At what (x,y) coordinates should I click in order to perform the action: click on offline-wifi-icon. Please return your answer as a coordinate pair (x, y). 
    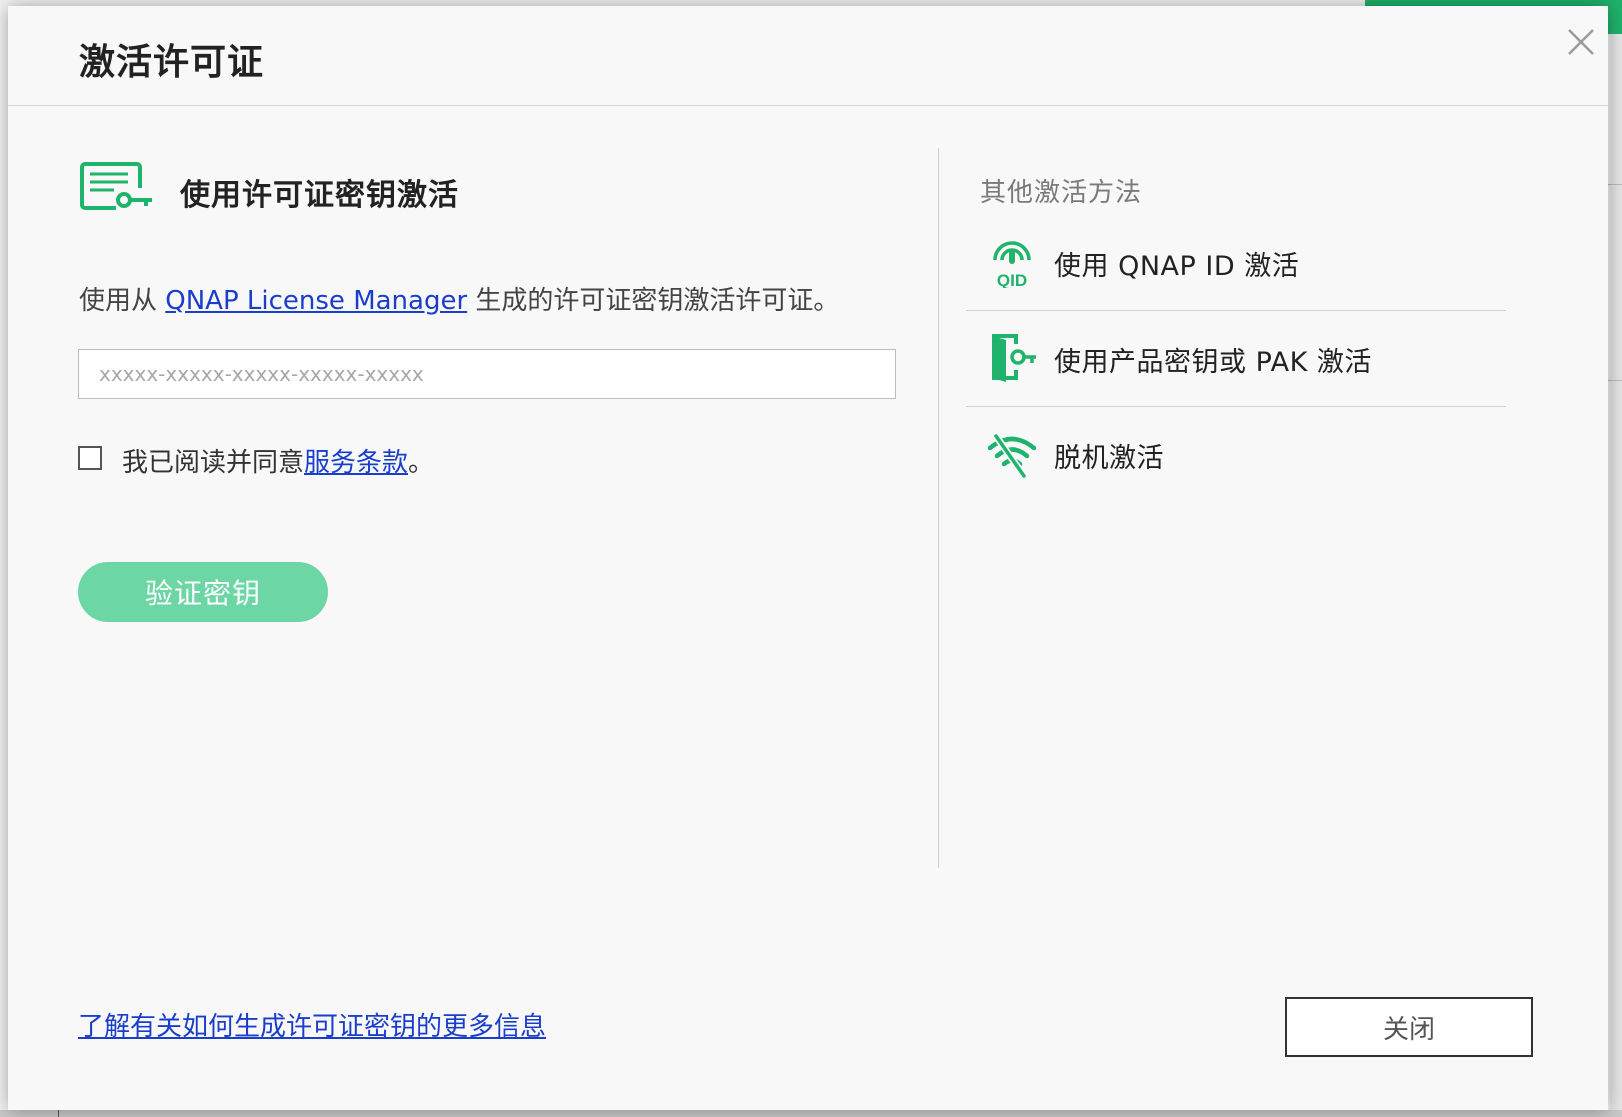
    Looking at the image, I should click on (1012, 456).